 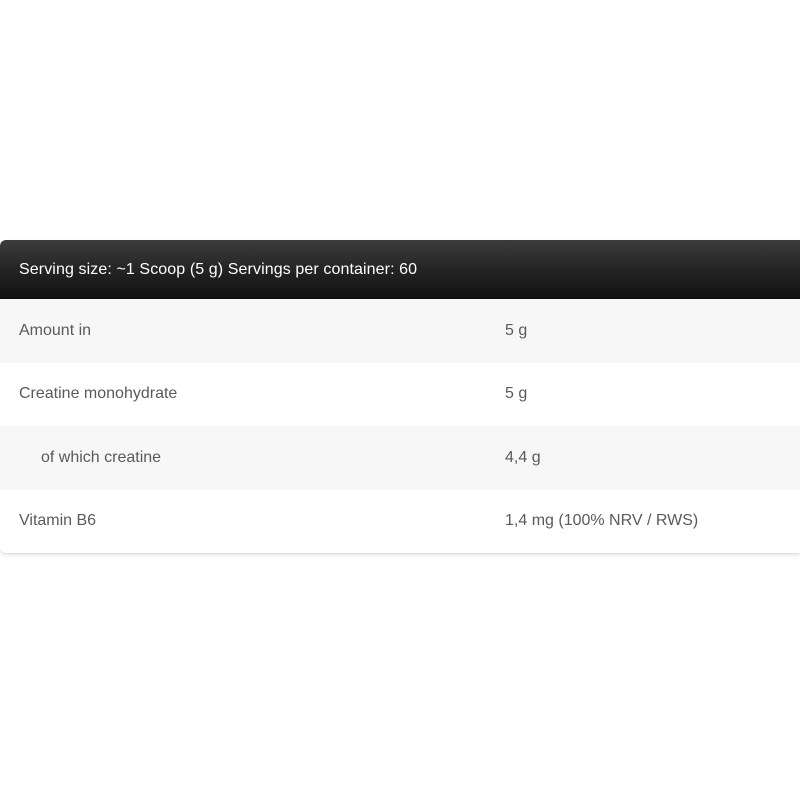 What do you see at coordinates (602, 521) in the screenshot?
I see `nutrient-value: 1,4 mg (100% NRV / RWS)` at bounding box center [602, 521].